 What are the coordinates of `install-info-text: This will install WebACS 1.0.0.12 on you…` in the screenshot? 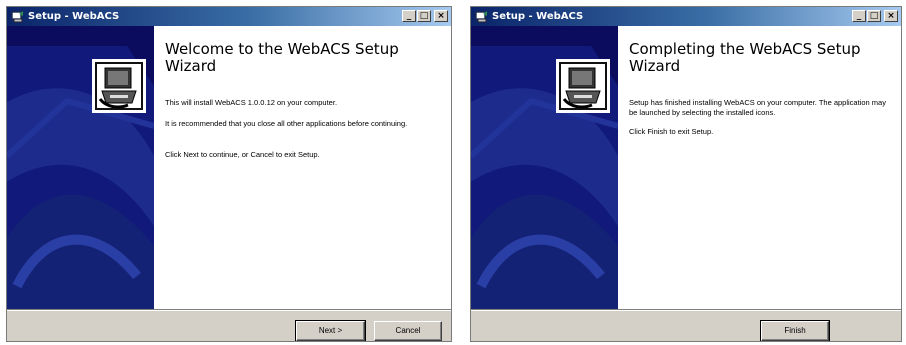 It's located at (251, 102).